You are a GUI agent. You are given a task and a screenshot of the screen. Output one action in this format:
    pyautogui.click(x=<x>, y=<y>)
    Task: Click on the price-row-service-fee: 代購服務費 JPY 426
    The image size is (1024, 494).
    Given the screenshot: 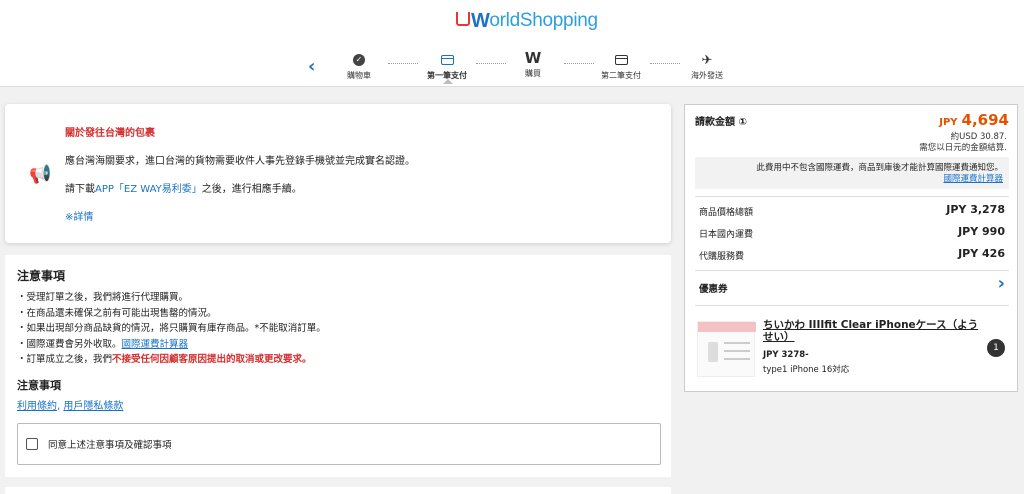 What is the action you would take?
    pyautogui.click(x=852, y=254)
    